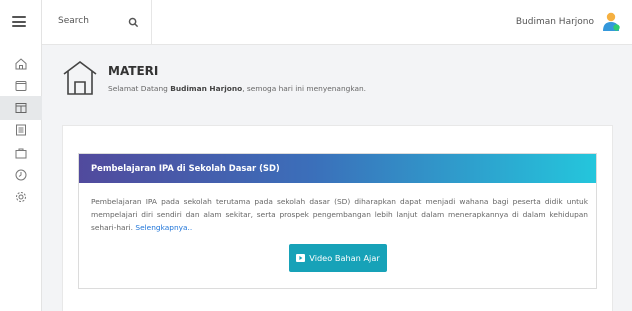 This screenshot has width=632, height=311. What do you see at coordinates (337, 22) in the screenshot?
I see `topbar: Search Budiman Harjono` at bounding box center [337, 22].